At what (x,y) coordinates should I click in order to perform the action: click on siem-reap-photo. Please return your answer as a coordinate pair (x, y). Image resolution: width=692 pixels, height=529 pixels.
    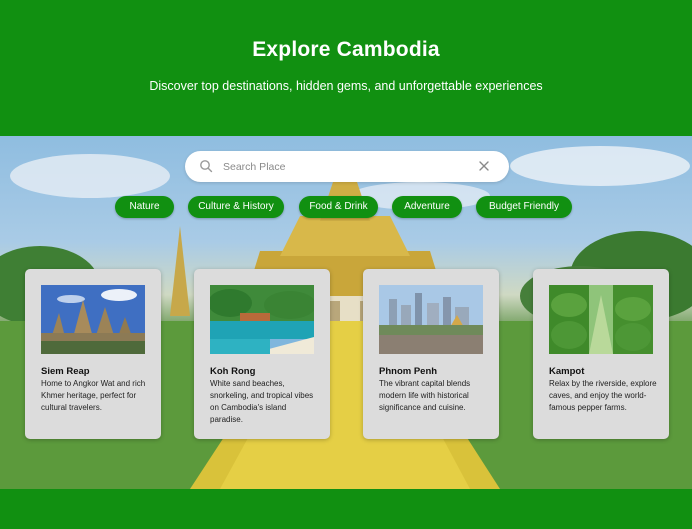
    Looking at the image, I should click on (93, 319).